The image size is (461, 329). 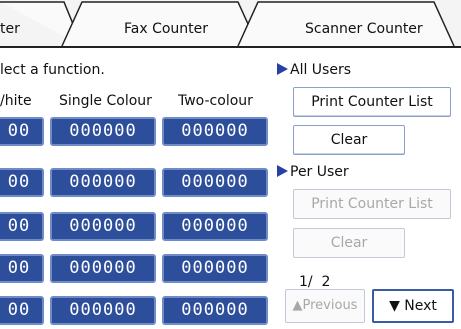 What do you see at coordinates (230, 47) in the screenshot?
I see `tab-baseline` at bounding box center [230, 47].